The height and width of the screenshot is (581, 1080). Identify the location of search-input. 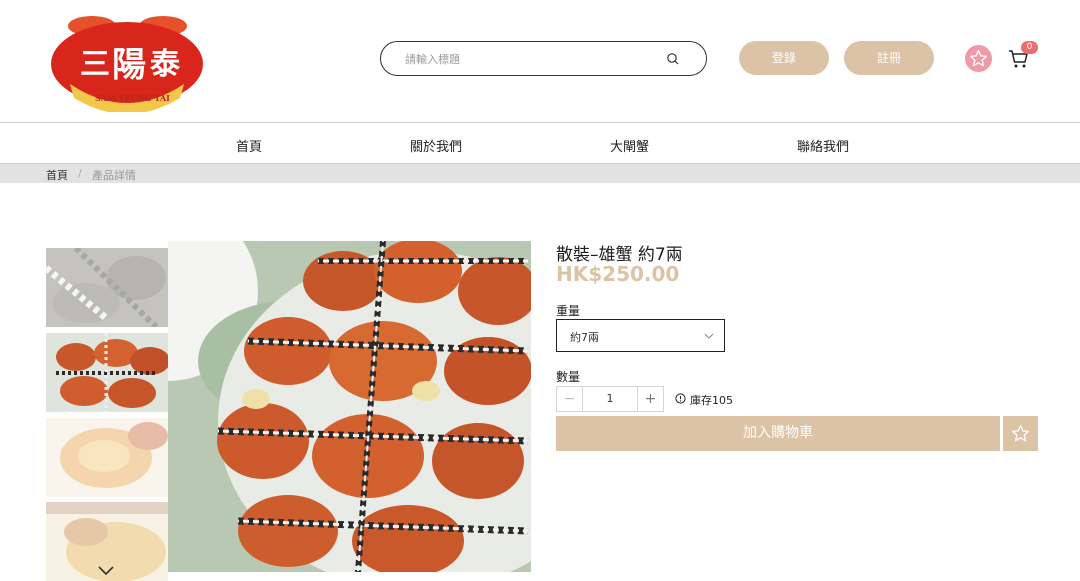
(535, 59).